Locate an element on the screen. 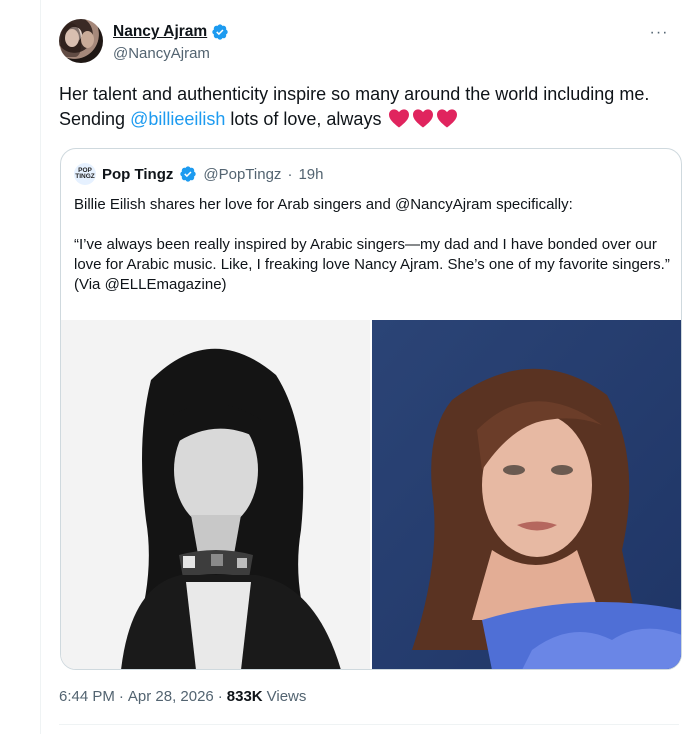 The height and width of the screenshot is (734, 690). tweet-text-part2: lots of love, always is located at coordinates (303, 119).